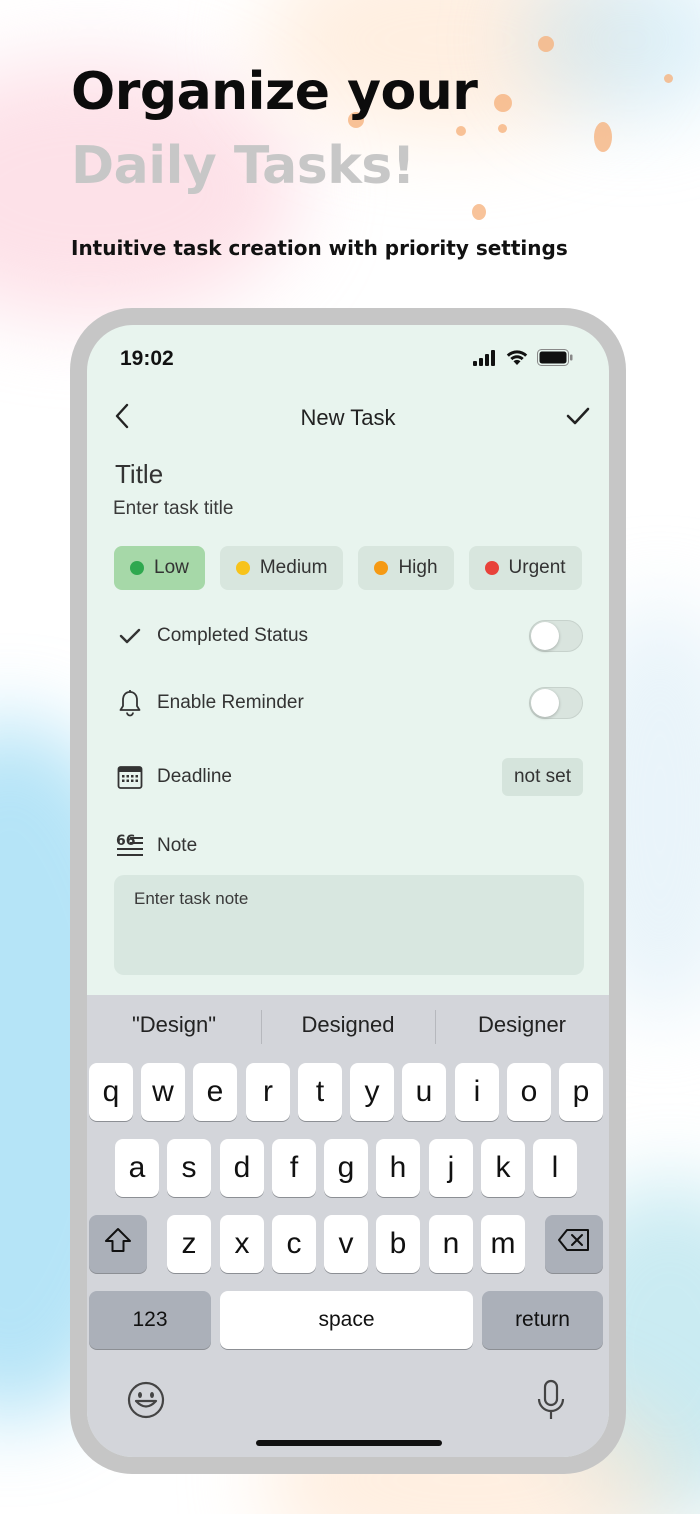  What do you see at coordinates (555, 1168) in the screenshot?
I see `key-l: l` at bounding box center [555, 1168].